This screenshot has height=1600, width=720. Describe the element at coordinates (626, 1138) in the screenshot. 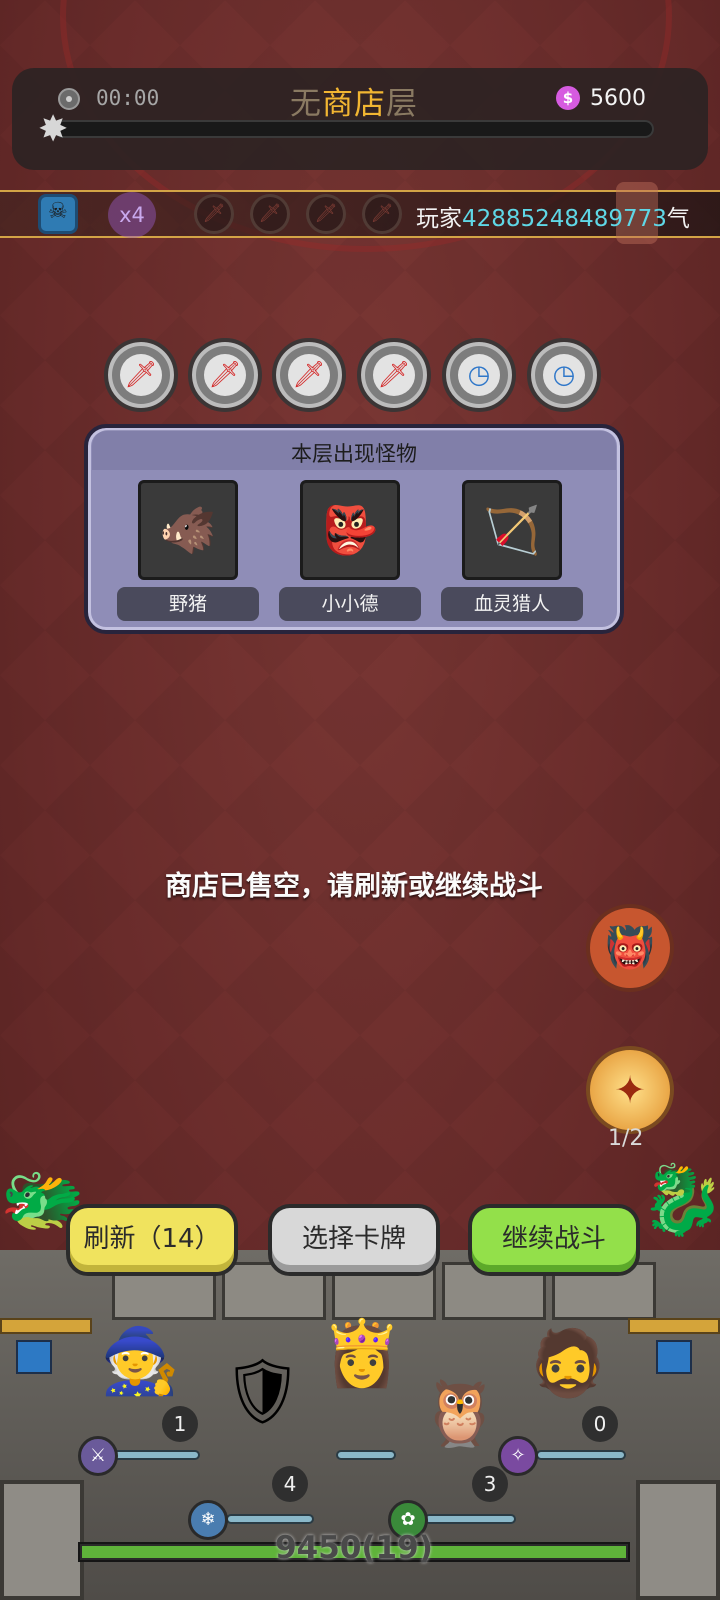

I see `spell-count: 1/2` at that location.